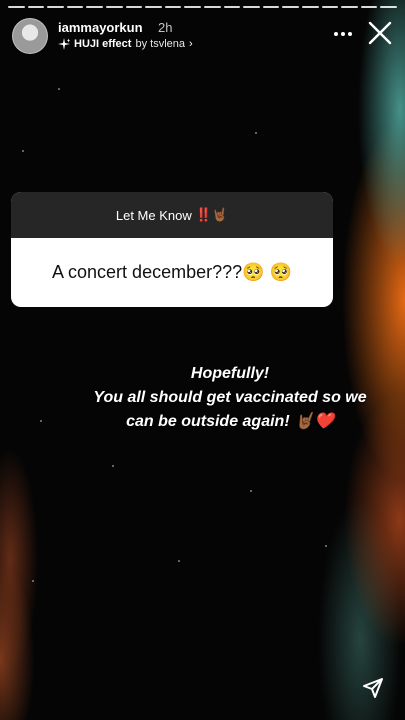  Describe the element at coordinates (202, 7) in the screenshot. I see `story-progress-bar` at that location.